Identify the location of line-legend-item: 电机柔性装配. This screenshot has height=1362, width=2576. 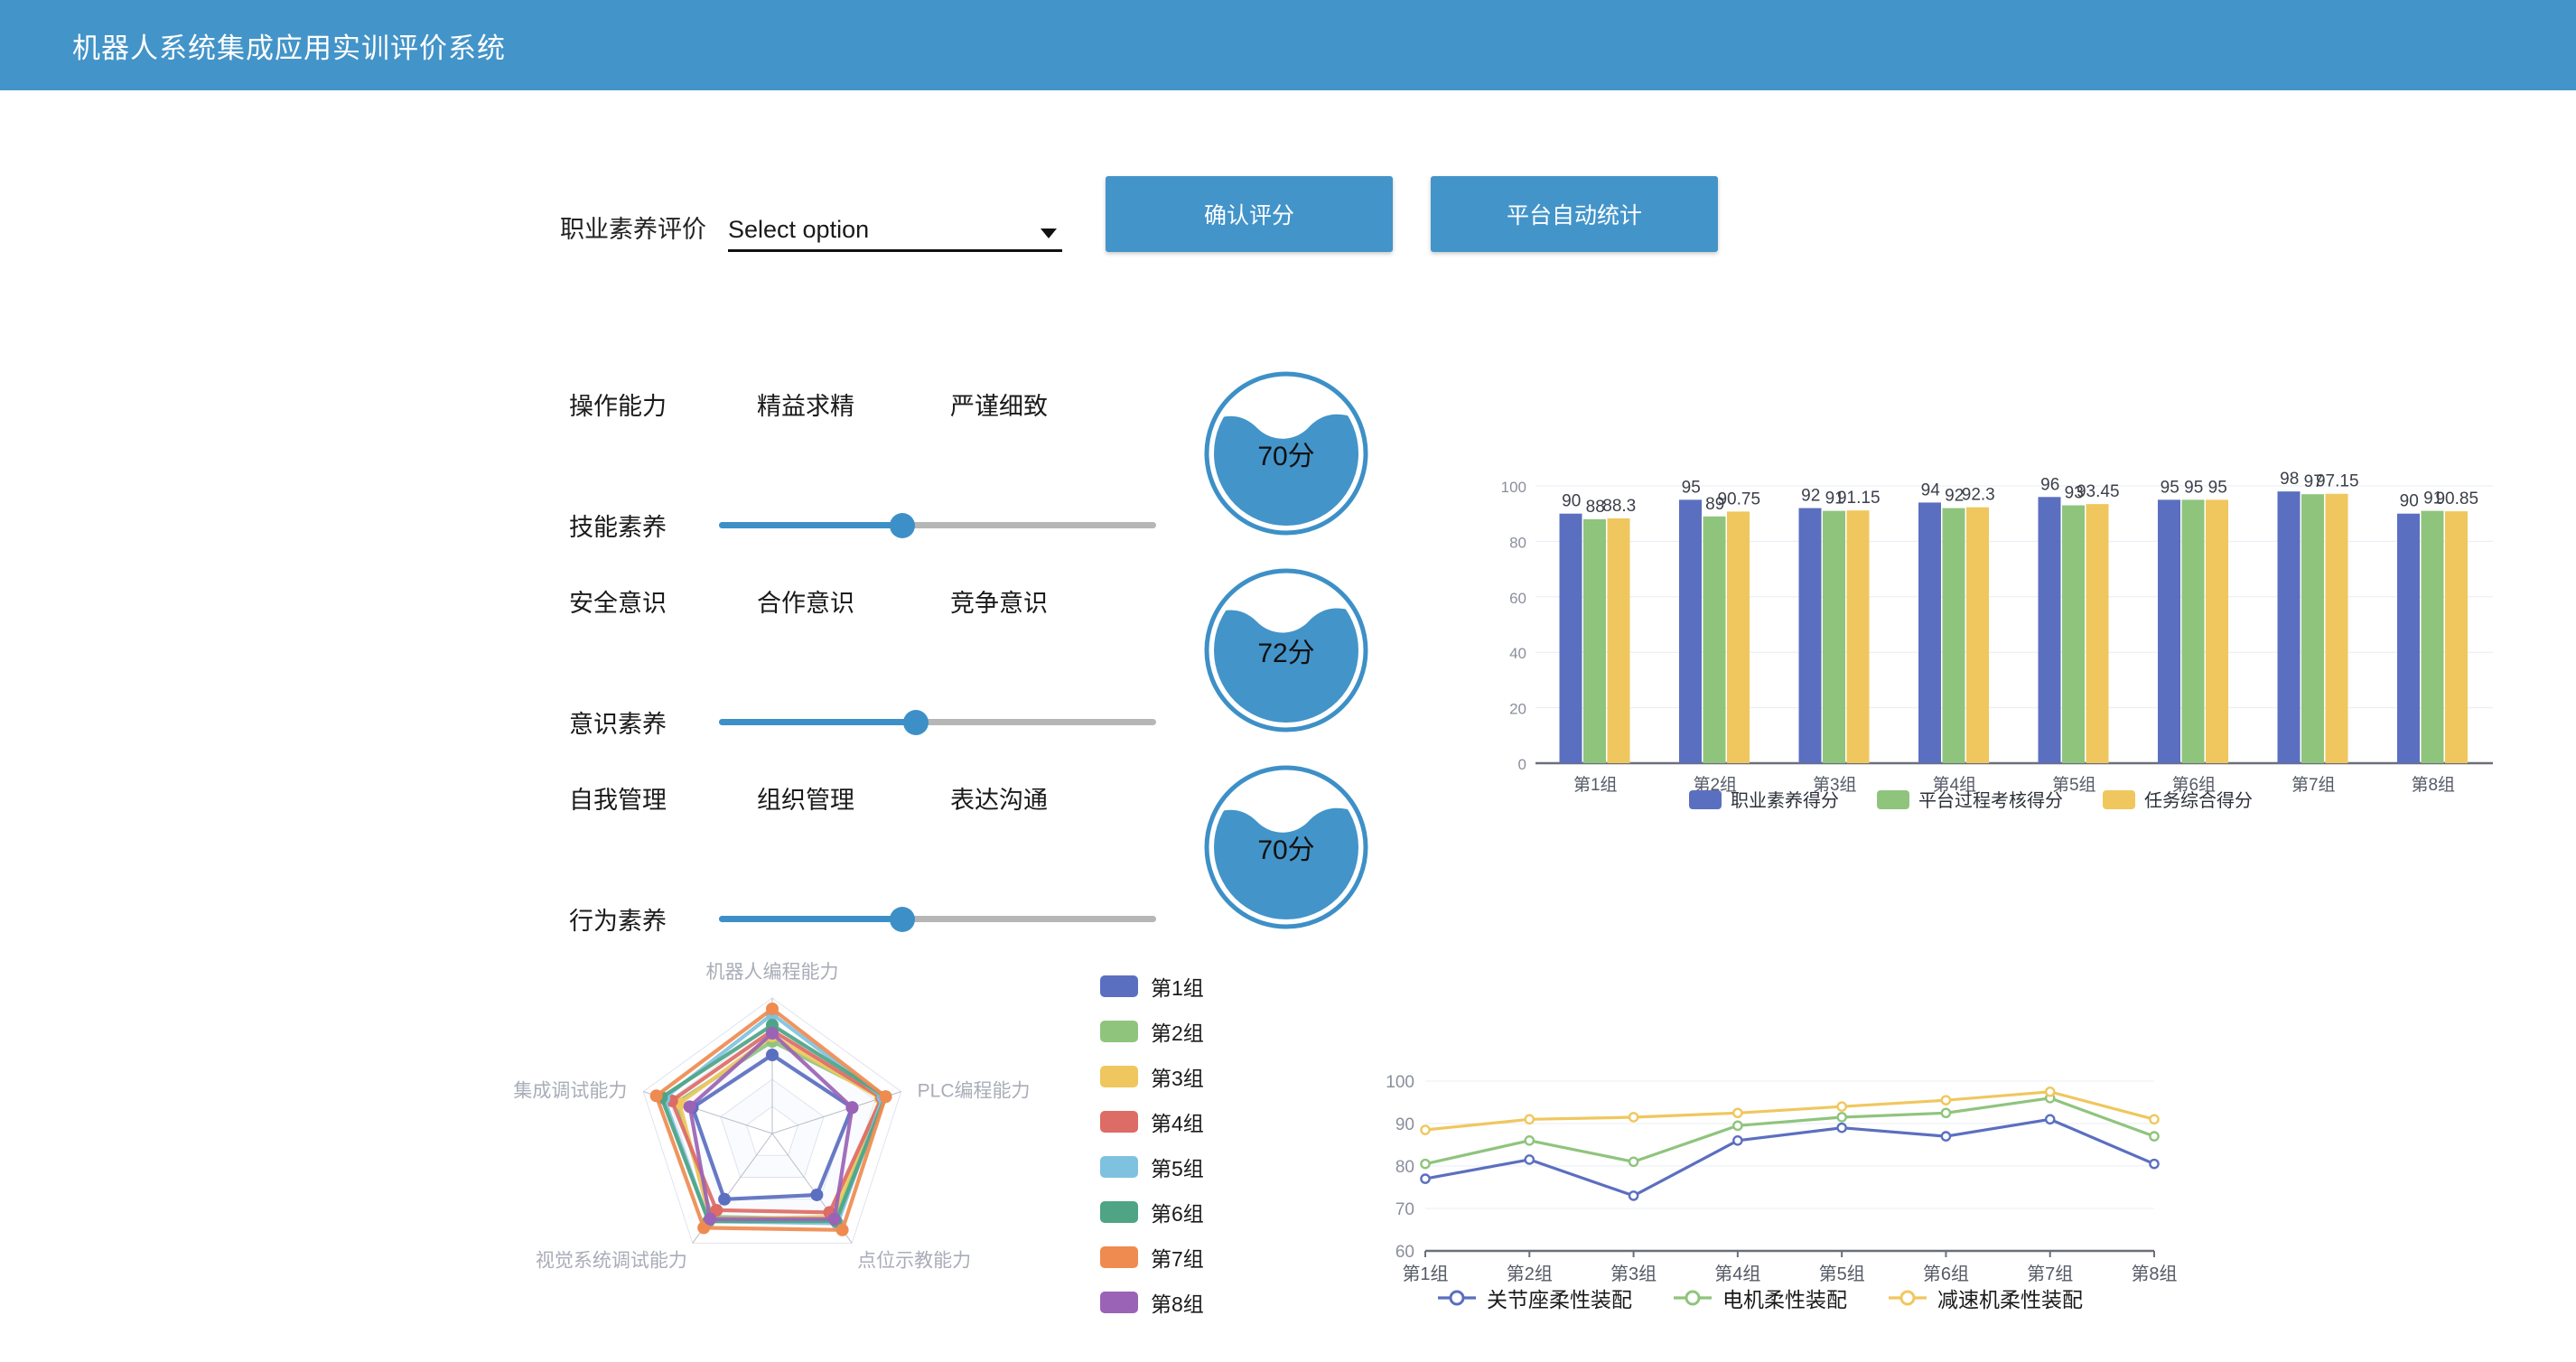
(1760, 1298).